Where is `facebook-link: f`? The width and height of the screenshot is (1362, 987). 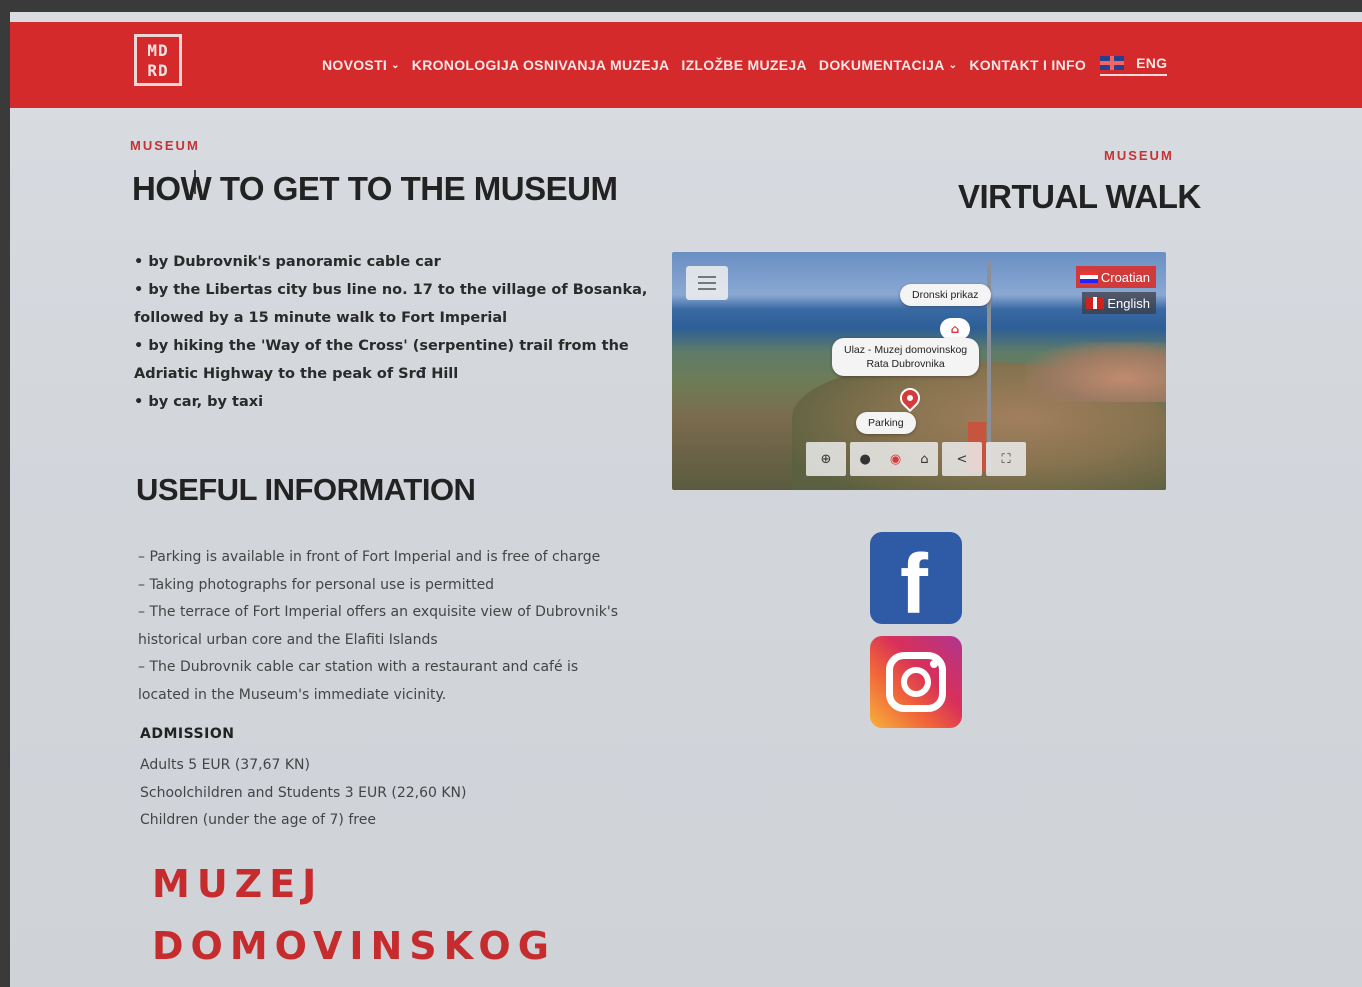 facebook-link: f is located at coordinates (916, 581).